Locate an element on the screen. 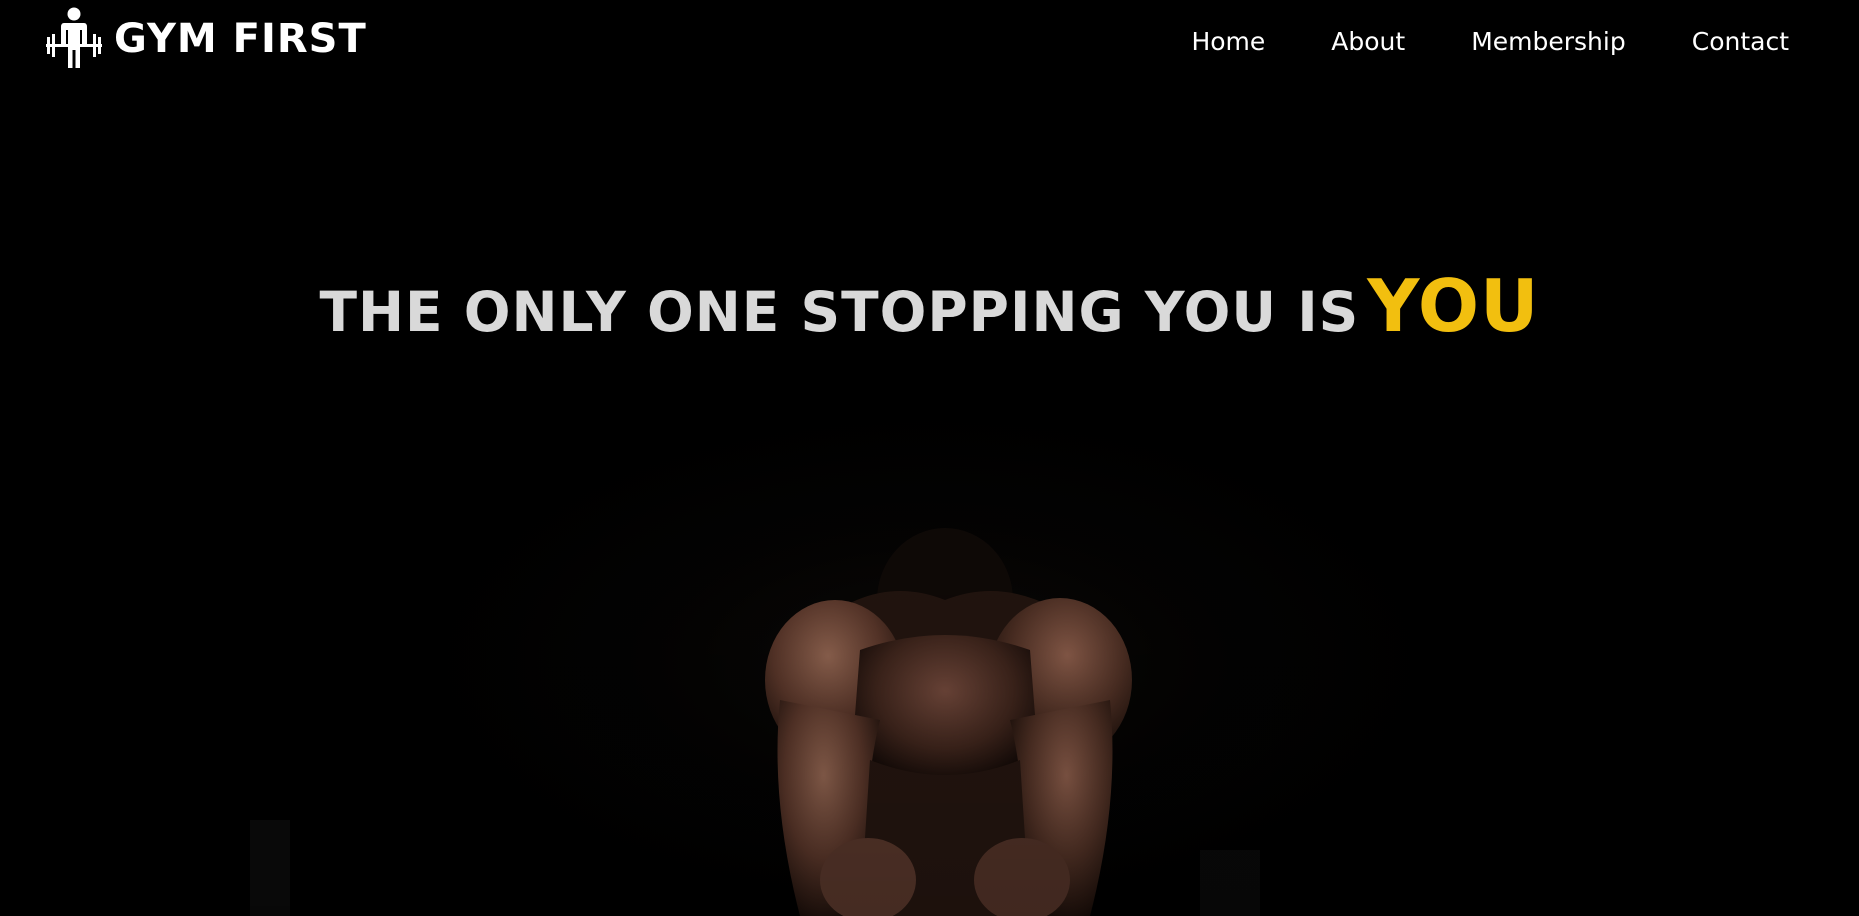  site-header: GYM FIRST Home About Membership Contact is located at coordinates (929, 42).